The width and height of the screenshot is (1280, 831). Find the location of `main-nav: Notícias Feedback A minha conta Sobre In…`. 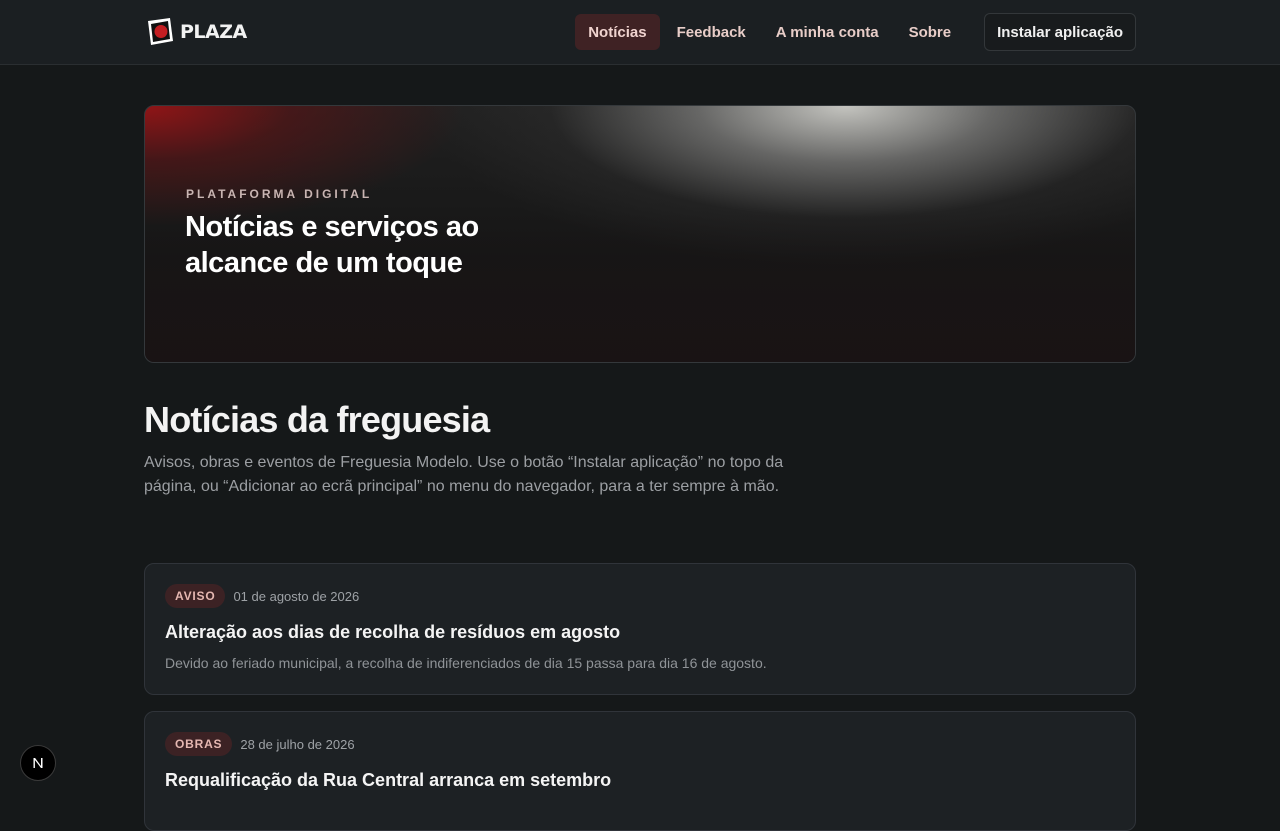

main-nav: Notícias Feedback A minha conta Sobre In… is located at coordinates (855, 32).